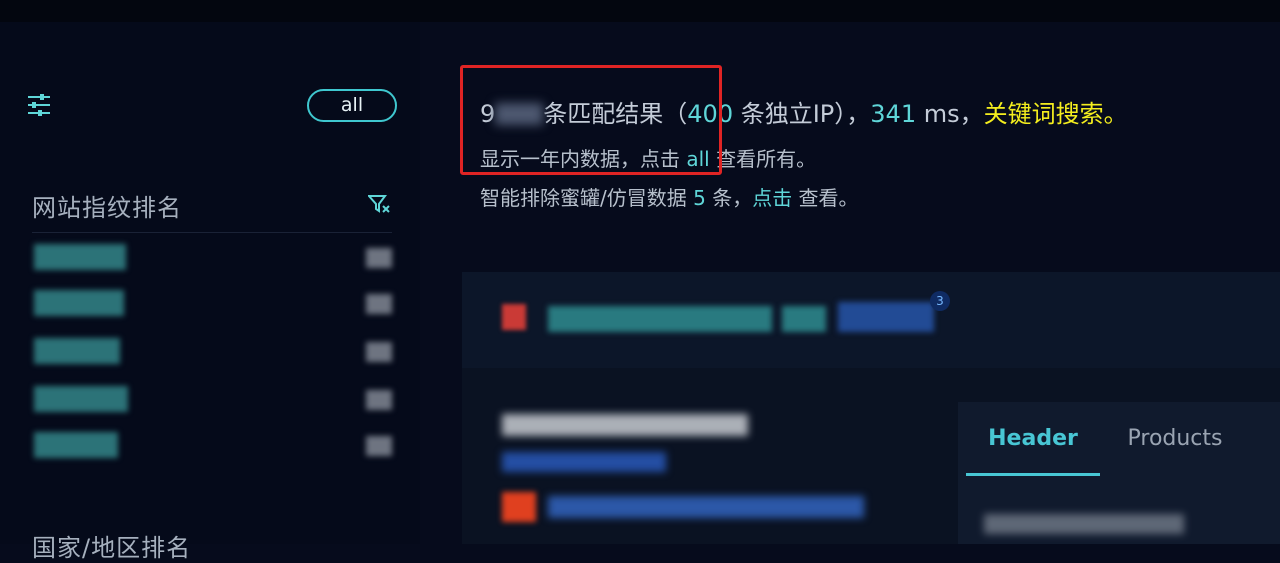 Image resolution: width=1280 pixels, height=563 pixels. What do you see at coordinates (112, 548) in the screenshot?
I see `country-region-ranking-title: 国家/地区排名` at bounding box center [112, 548].